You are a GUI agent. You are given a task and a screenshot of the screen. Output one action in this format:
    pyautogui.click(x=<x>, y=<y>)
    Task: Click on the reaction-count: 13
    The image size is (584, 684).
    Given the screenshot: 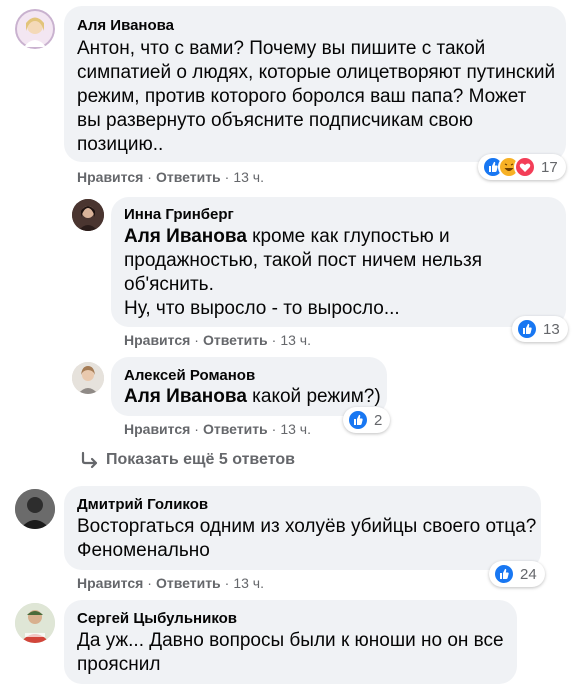 What is the action you would take?
    pyautogui.click(x=551, y=329)
    